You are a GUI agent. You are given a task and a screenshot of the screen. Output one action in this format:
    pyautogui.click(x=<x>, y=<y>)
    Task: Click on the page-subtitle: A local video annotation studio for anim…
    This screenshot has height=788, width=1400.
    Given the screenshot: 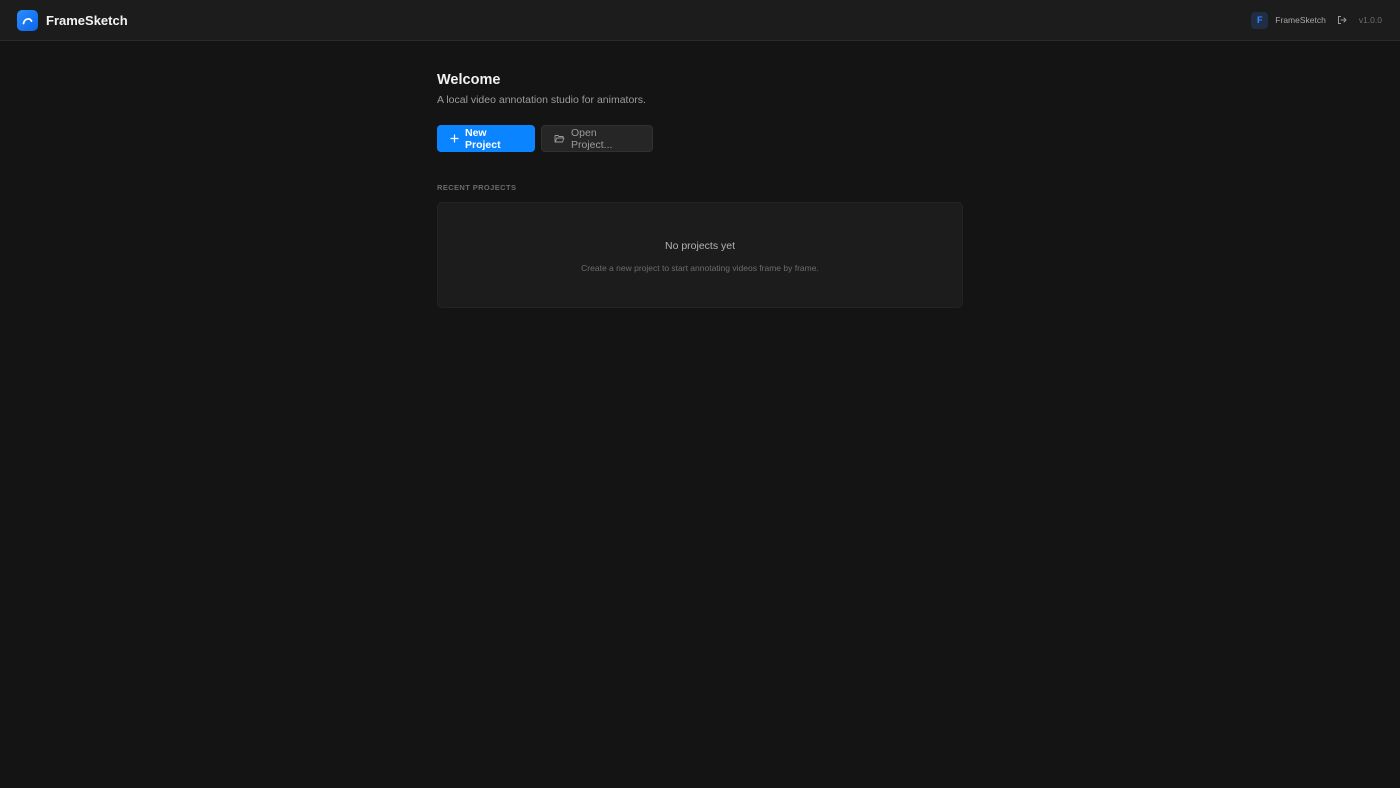 What is the action you would take?
    pyautogui.click(x=541, y=100)
    